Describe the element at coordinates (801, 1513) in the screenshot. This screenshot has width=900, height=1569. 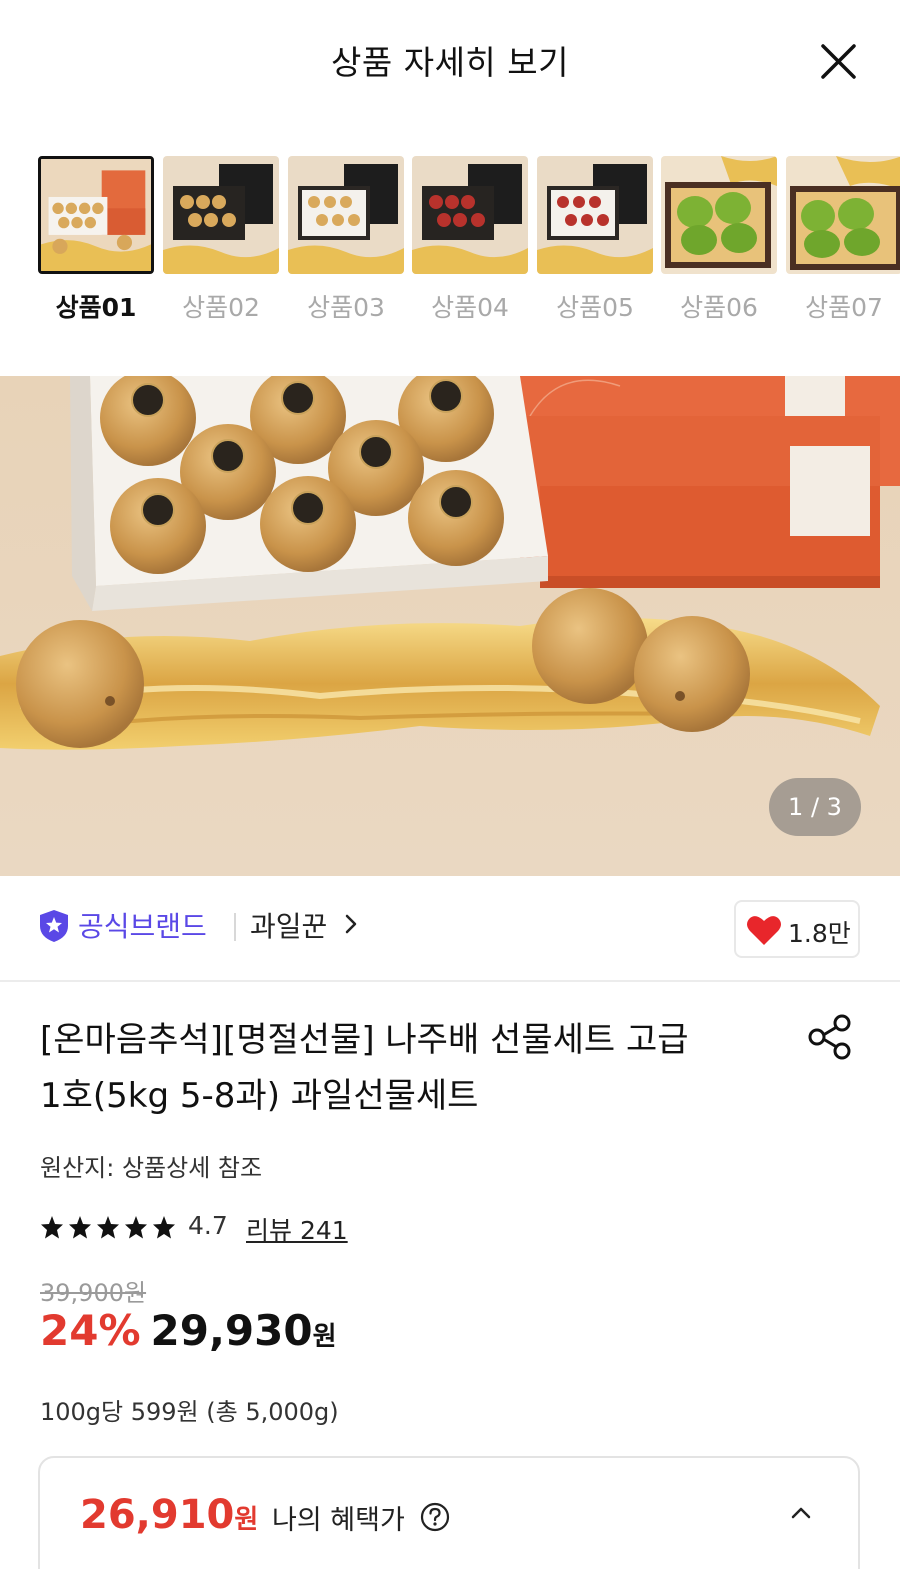
I see `chevron-up-icon` at that location.